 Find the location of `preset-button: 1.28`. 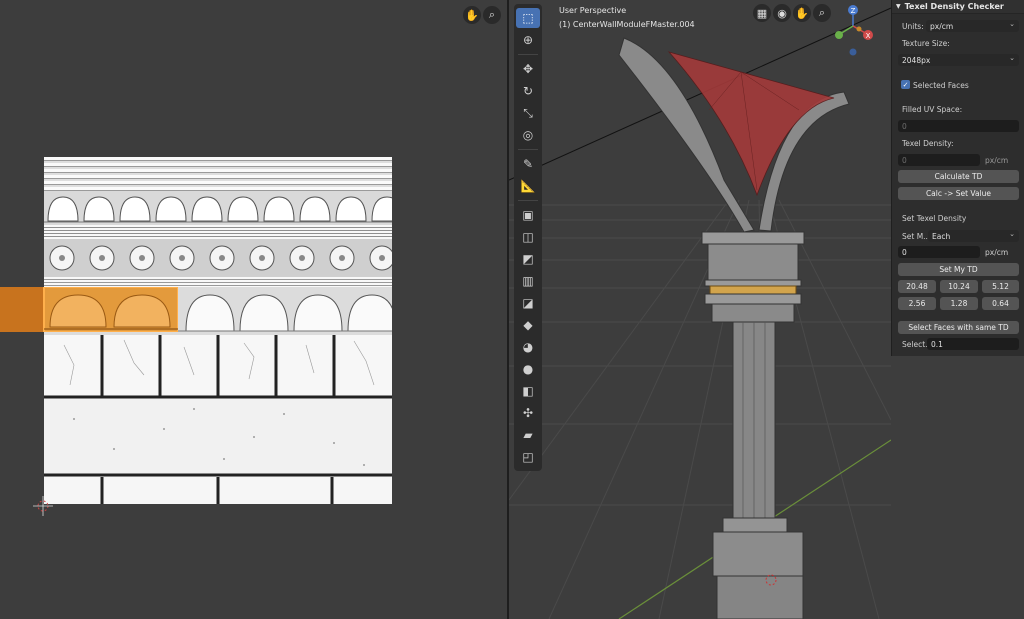

preset-button: 1.28 is located at coordinates (959, 303).